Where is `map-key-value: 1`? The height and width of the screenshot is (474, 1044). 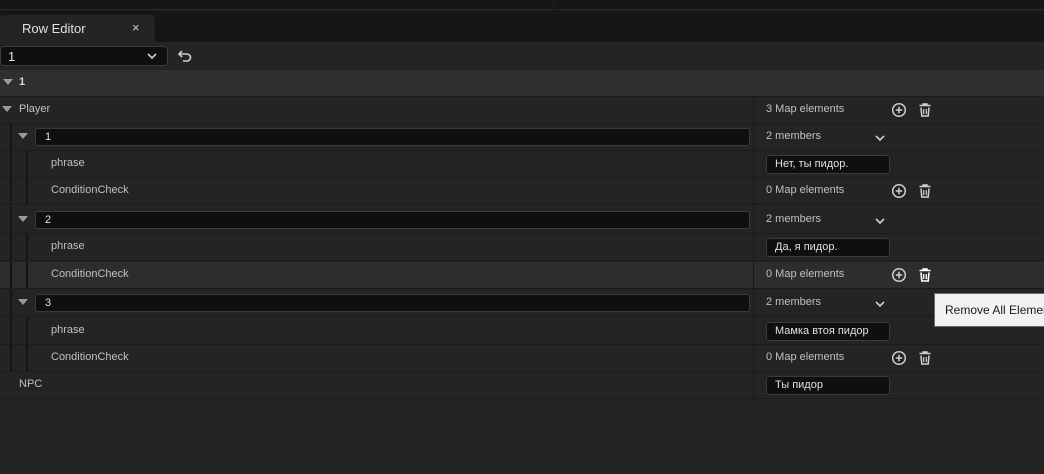 map-key-value: 1 is located at coordinates (48, 137).